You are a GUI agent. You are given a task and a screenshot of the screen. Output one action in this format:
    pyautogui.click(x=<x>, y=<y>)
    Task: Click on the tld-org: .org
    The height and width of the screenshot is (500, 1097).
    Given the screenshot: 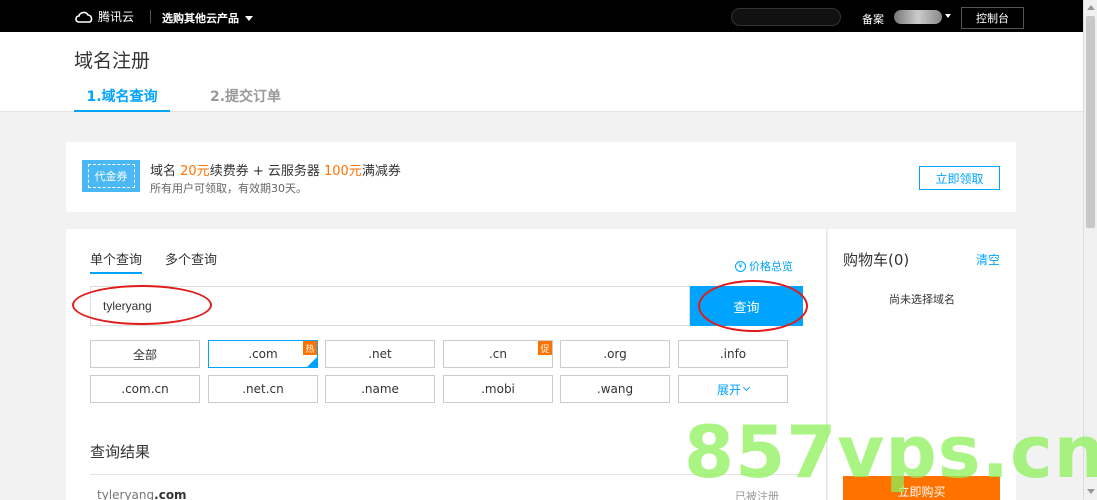 What is the action you would take?
    pyautogui.click(x=615, y=354)
    